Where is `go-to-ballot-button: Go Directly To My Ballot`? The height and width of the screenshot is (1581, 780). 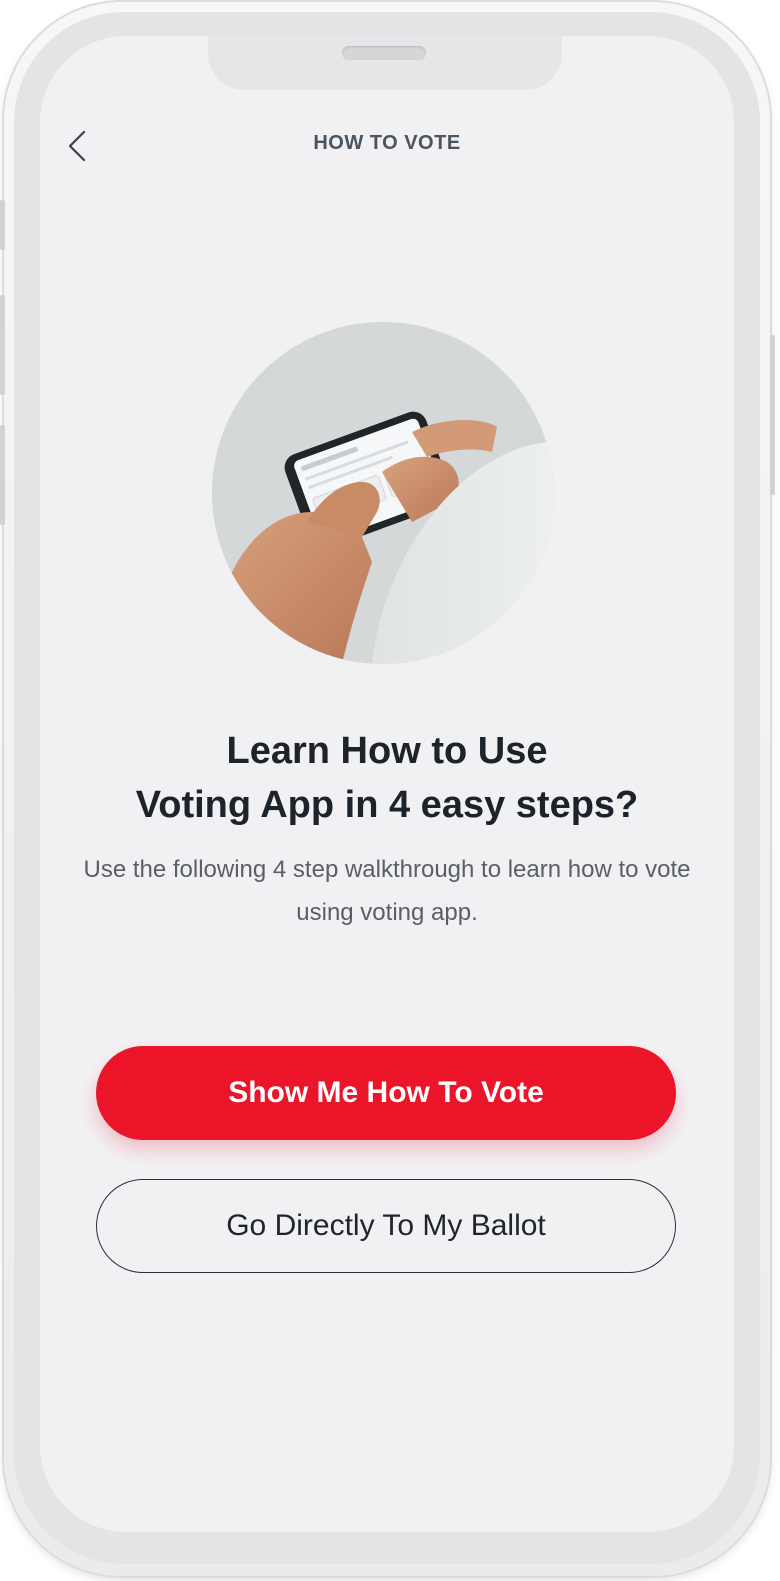
go-to-ballot-button: Go Directly To My Ballot is located at coordinates (386, 1226).